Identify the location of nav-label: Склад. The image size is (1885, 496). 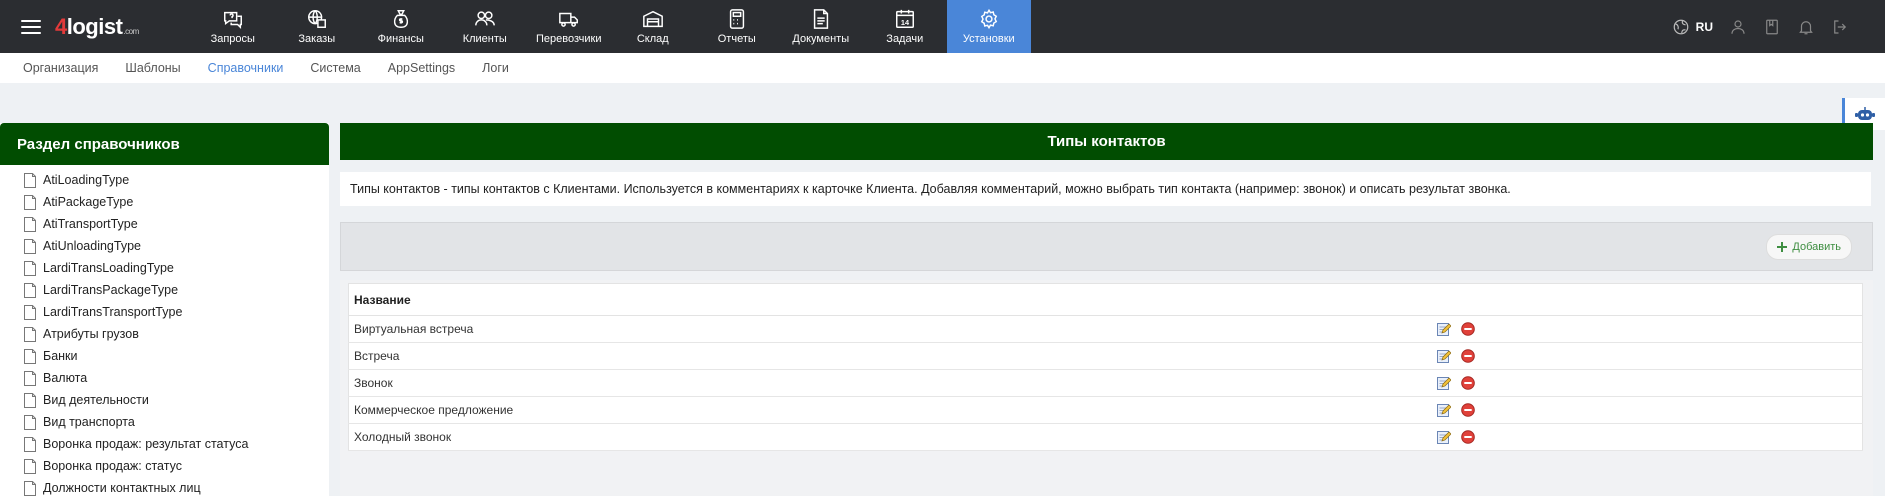
(652, 39).